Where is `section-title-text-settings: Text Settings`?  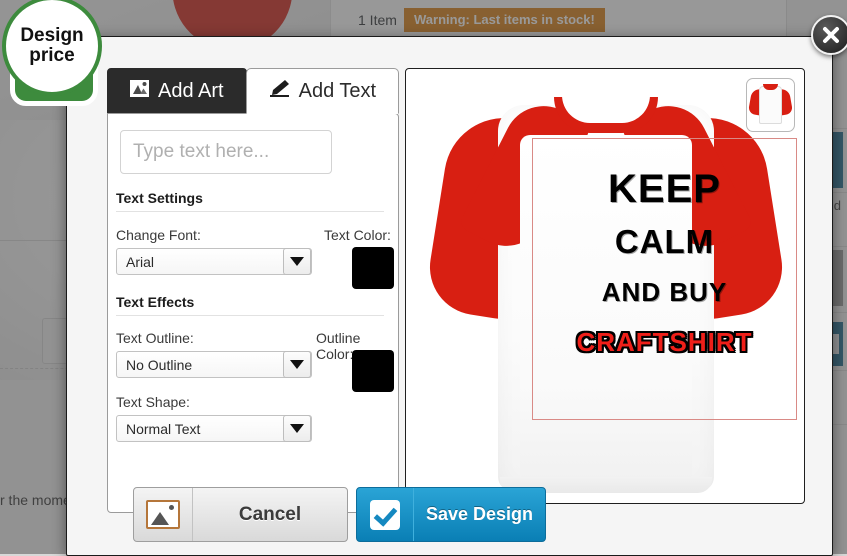
section-title-text-settings: Text Settings is located at coordinates (159, 198).